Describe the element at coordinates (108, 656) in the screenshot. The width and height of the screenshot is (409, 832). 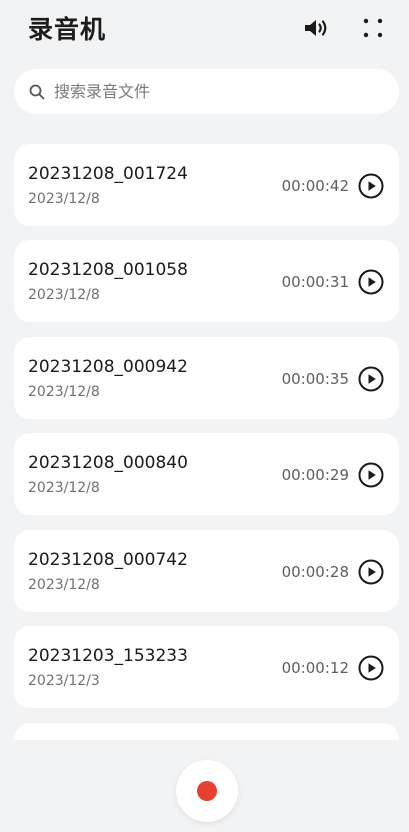
I see `recording-name: 20231203_153233` at that location.